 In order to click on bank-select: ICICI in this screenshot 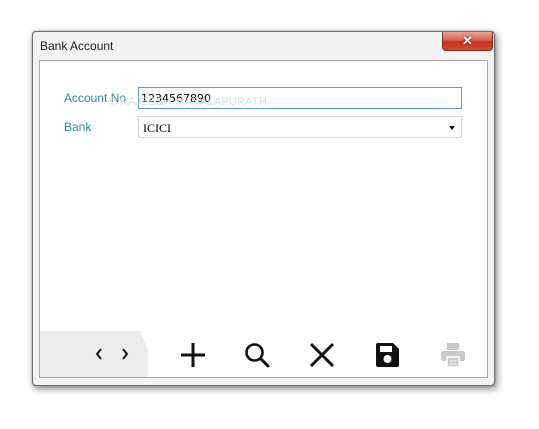, I will do `click(300, 127)`.